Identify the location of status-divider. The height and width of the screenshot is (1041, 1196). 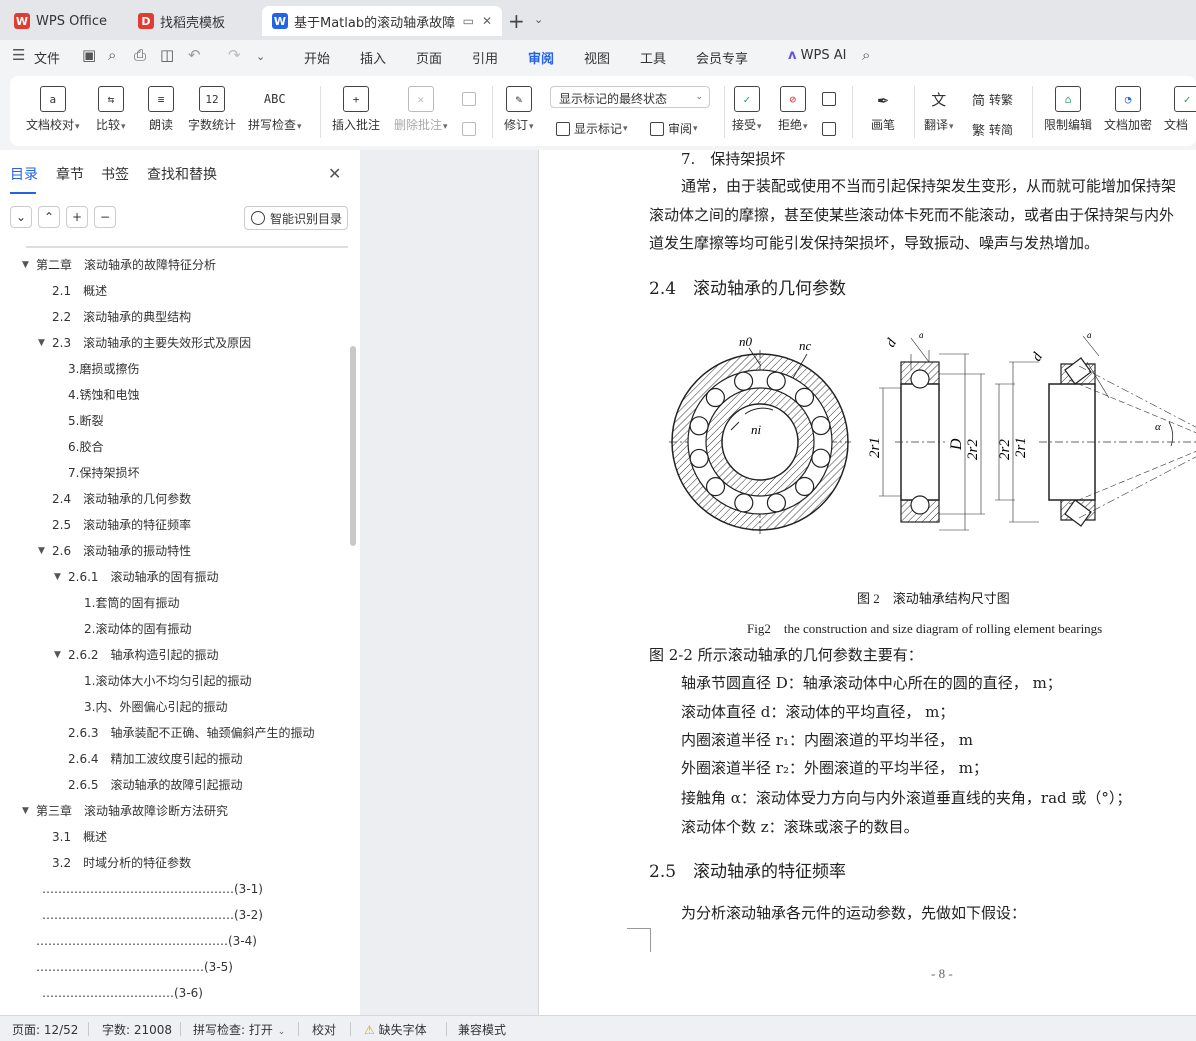
(88, 1029).